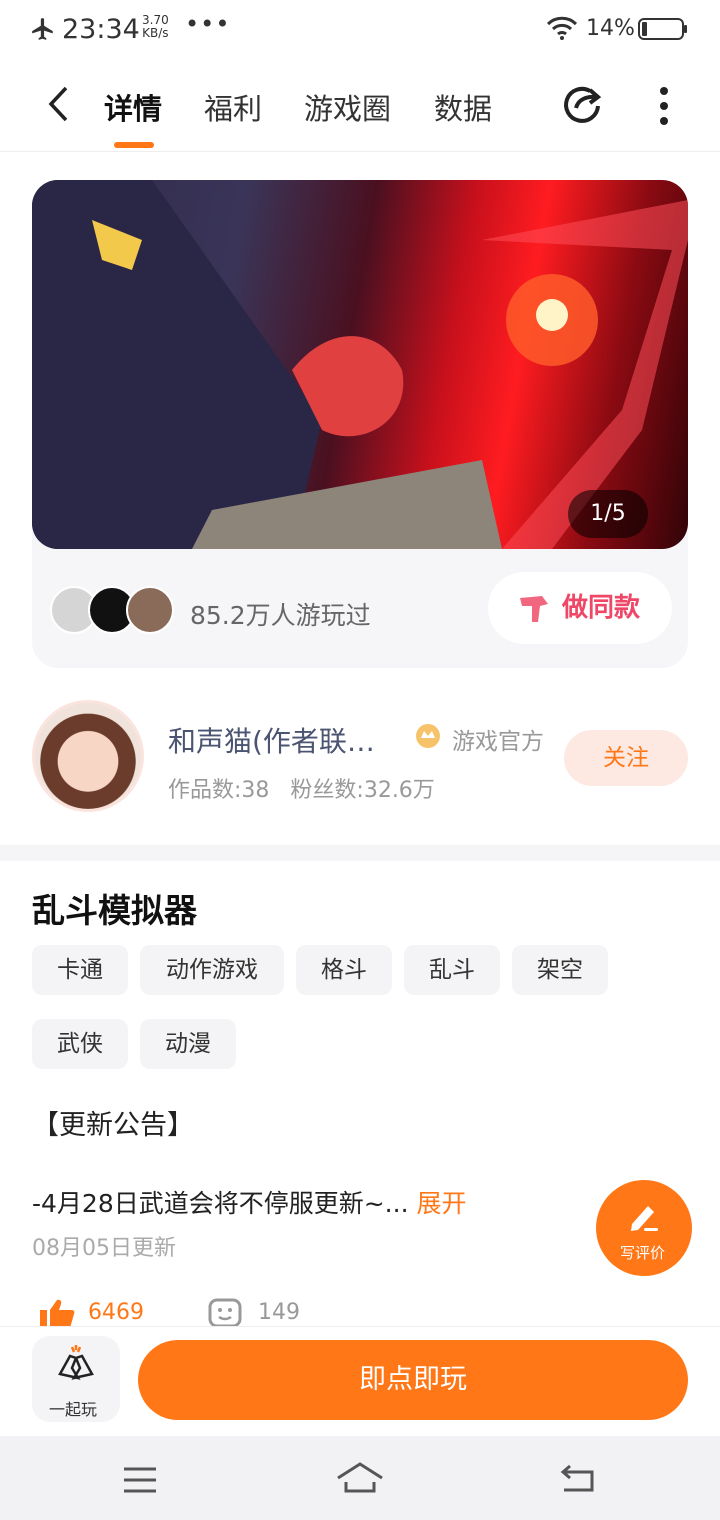  I want to click on status-bar: 23:34 3.70 KB/s ••• 14%, so click(360, 29).